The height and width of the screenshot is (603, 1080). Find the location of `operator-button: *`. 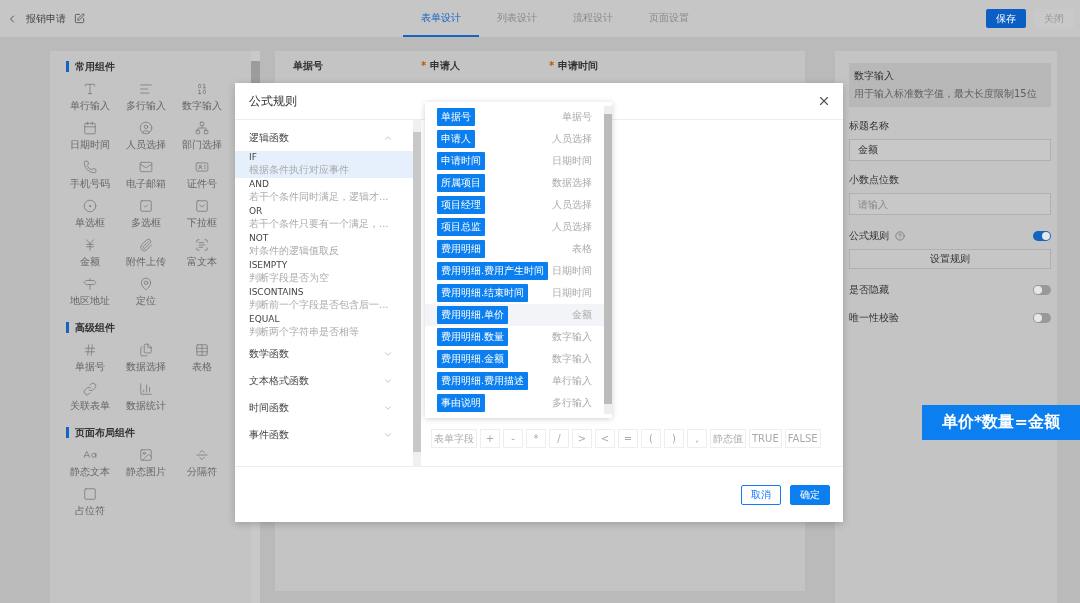

operator-button: * is located at coordinates (536, 438).